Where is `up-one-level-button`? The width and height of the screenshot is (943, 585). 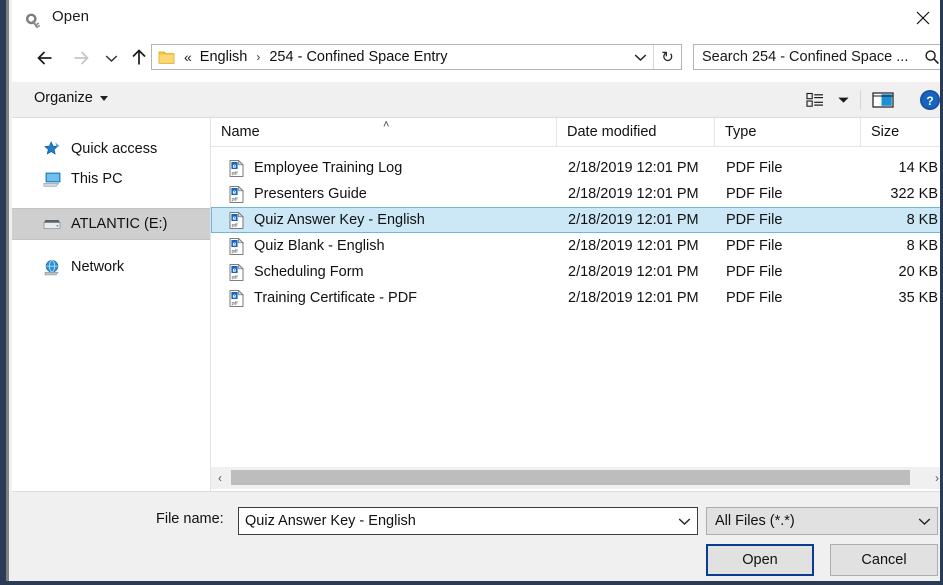
up-one-level-button is located at coordinates (139, 58).